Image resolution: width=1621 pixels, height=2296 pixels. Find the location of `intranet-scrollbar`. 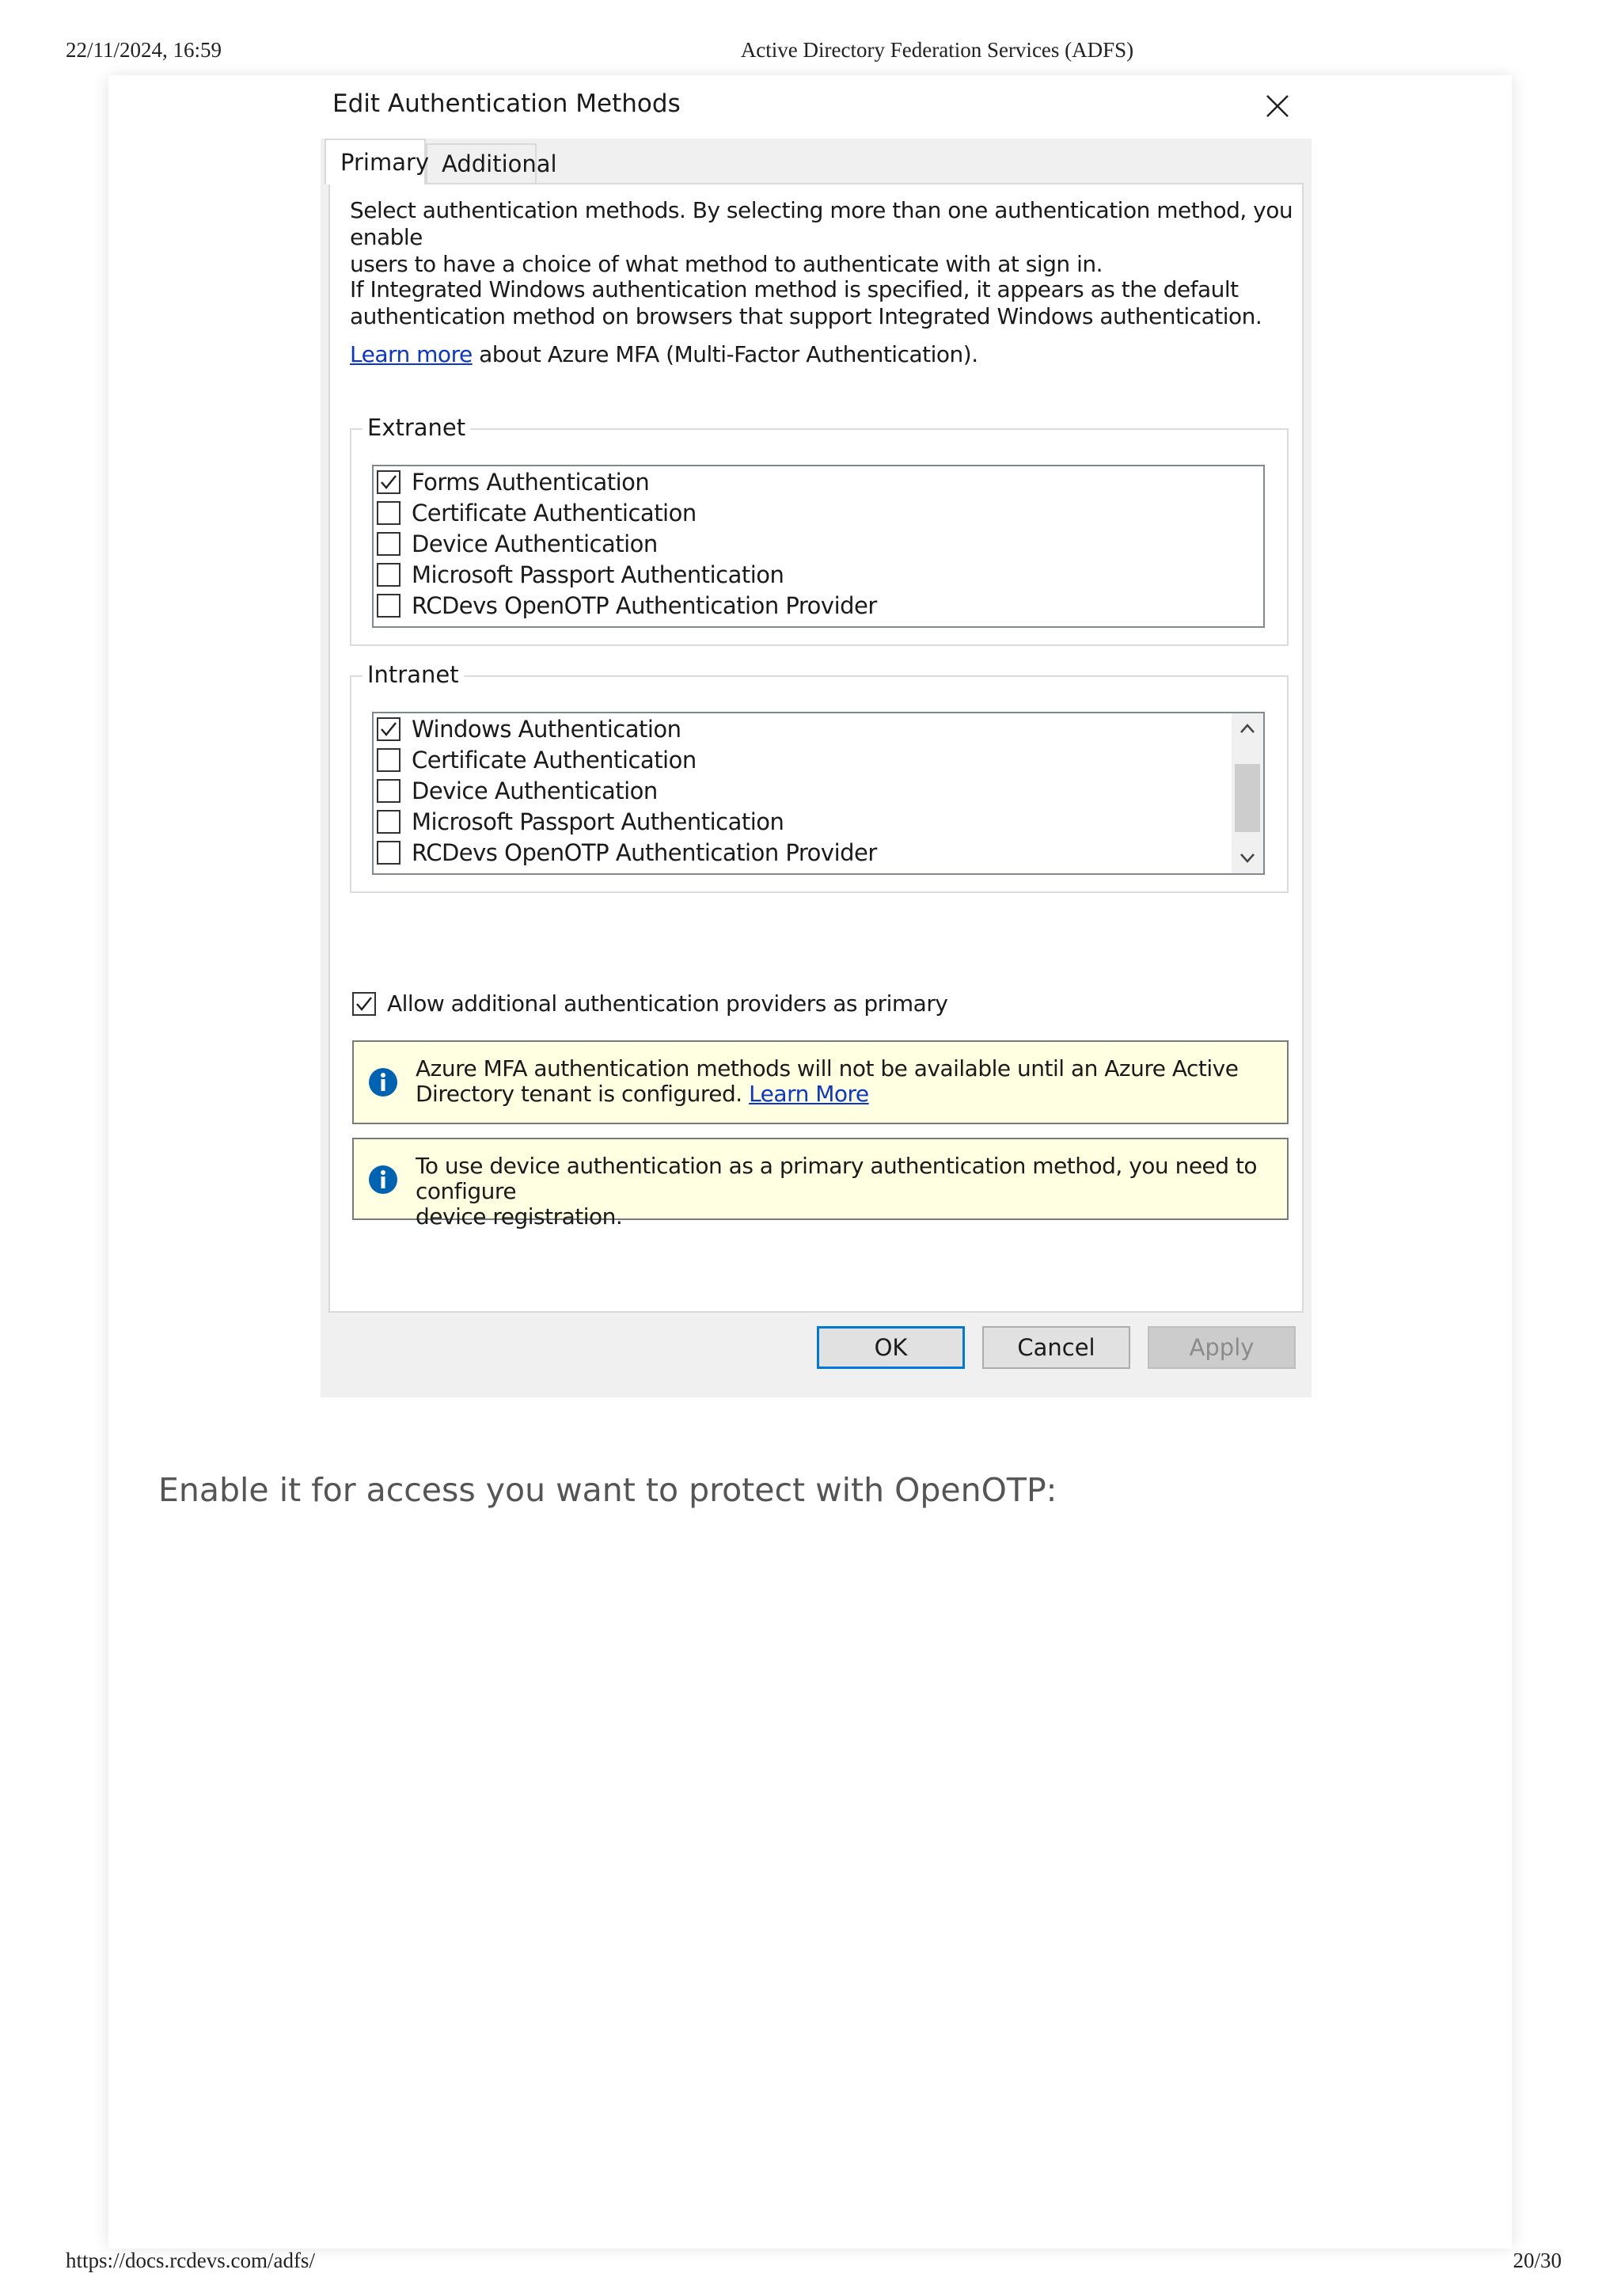

intranet-scrollbar is located at coordinates (1248, 793).